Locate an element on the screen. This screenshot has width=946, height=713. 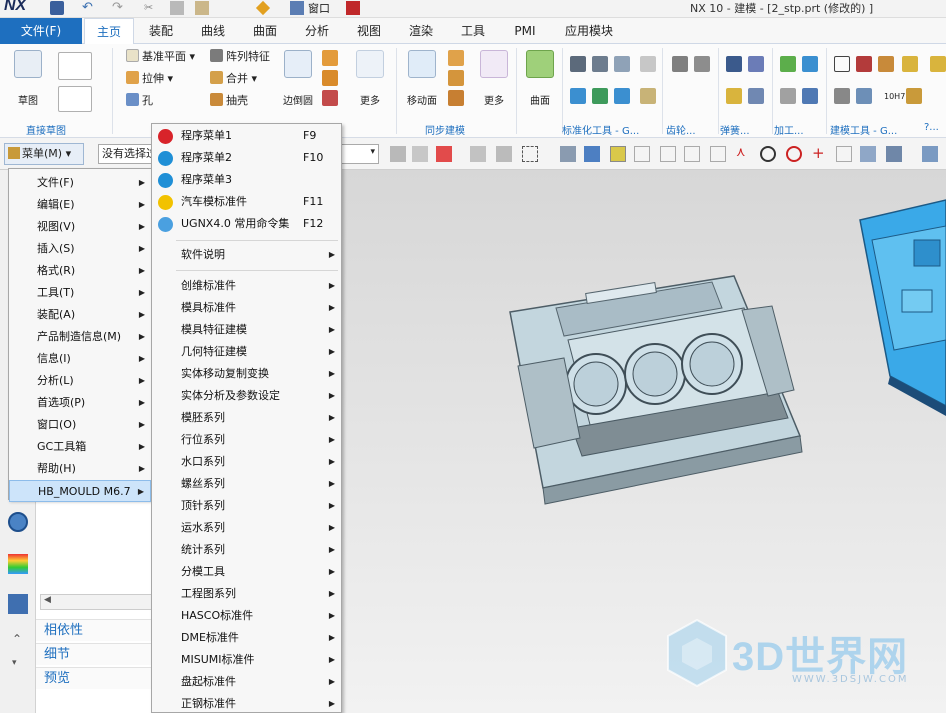
cut-icon: ✂ is located at coordinates (151, 8).